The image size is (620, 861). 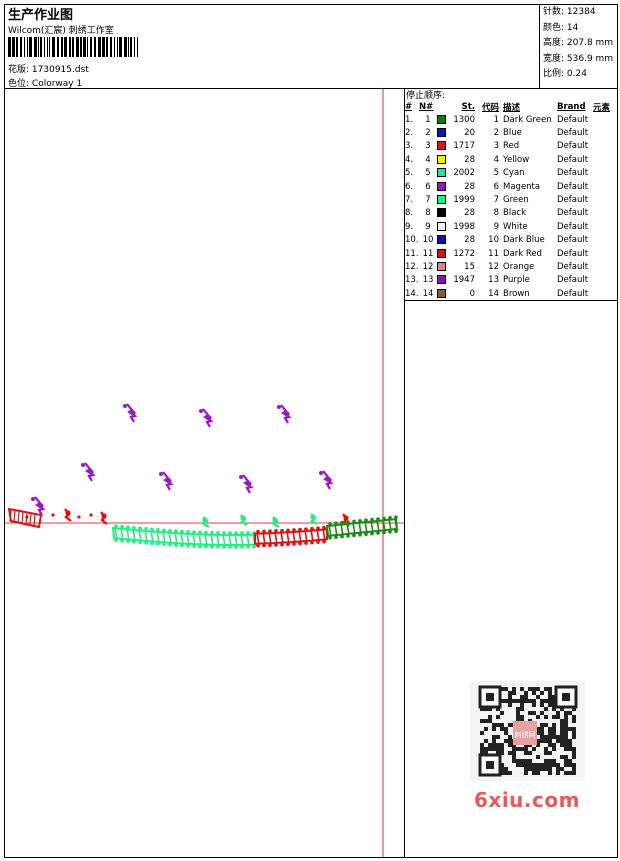 I want to click on design-file-line: 花版: 1730915.dst, so click(x=48, y=68).